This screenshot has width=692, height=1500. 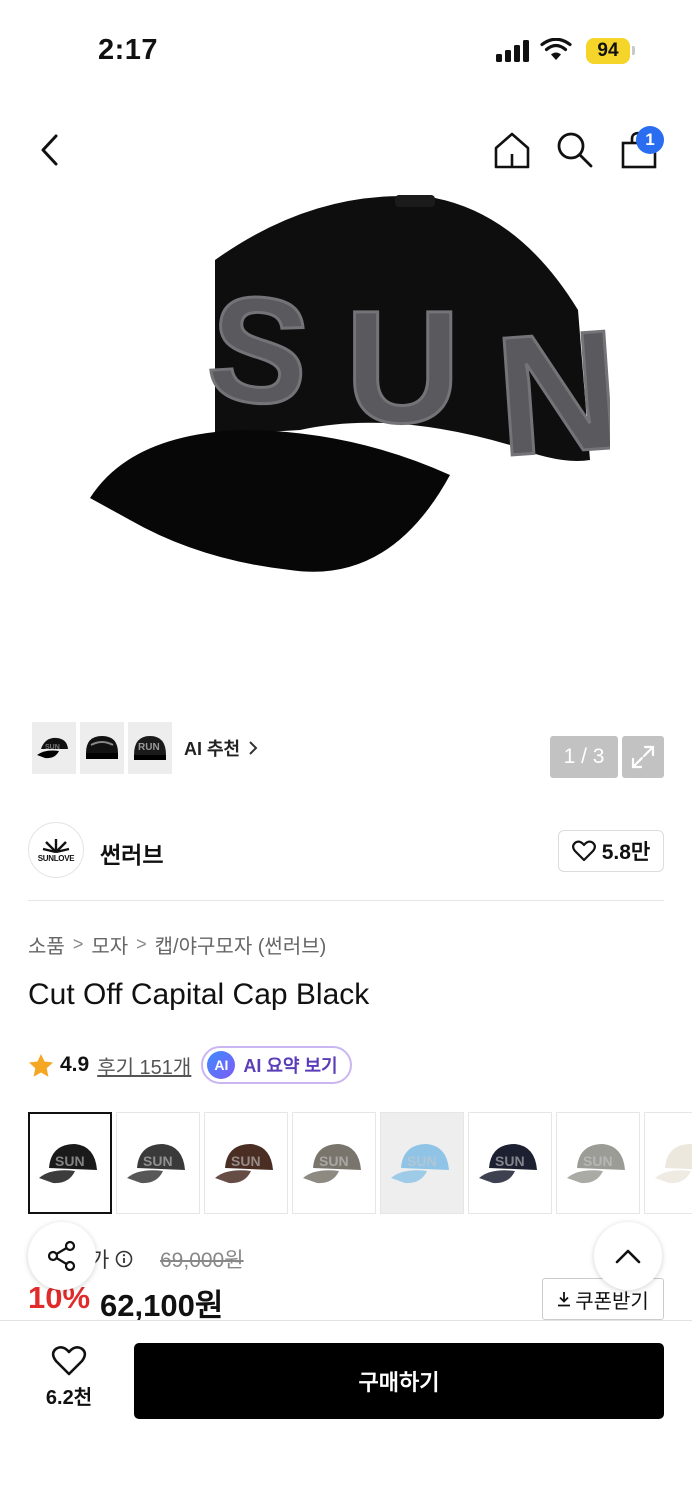 What do you see at coordinates (111, 1259) in the screenshot?
I see `price-label: 가` at bounding box center [111, 1259].